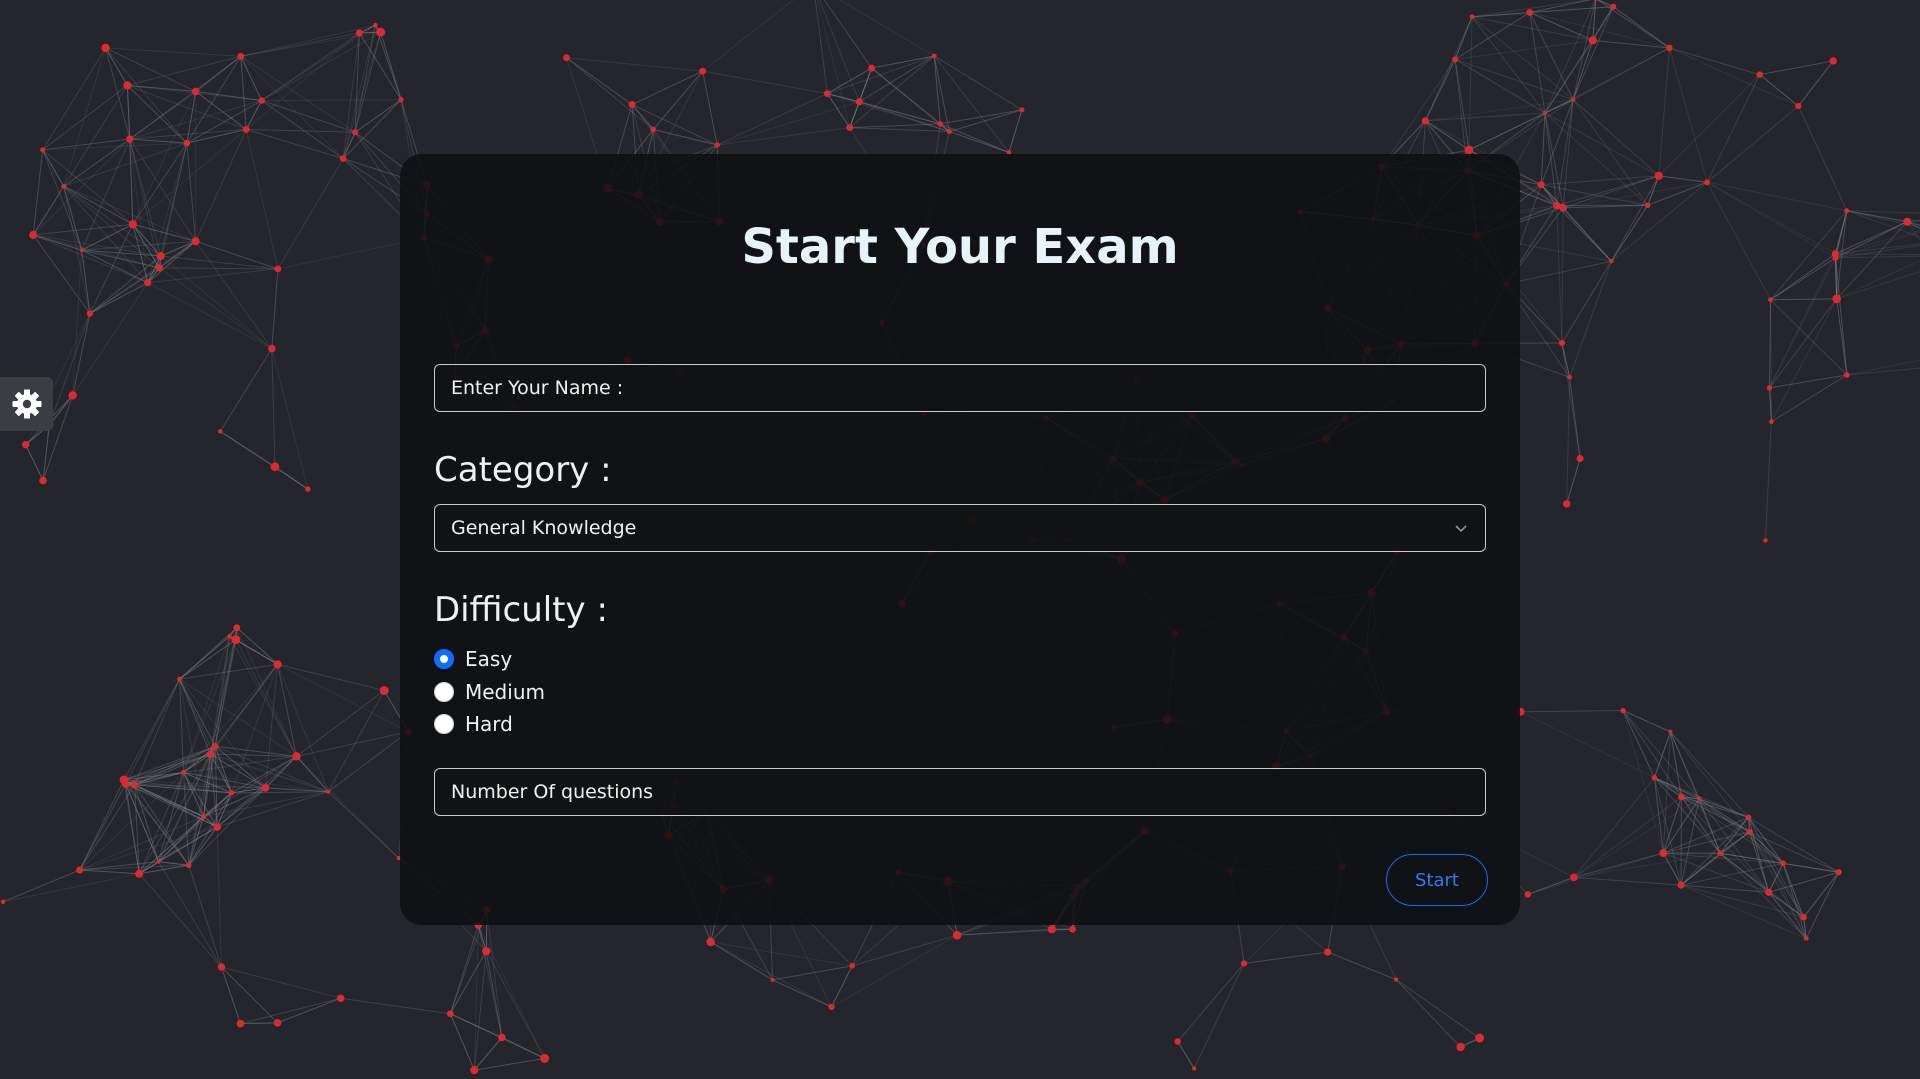  I want to click on difficulty-label: Difficulty :, so click(521, 610).